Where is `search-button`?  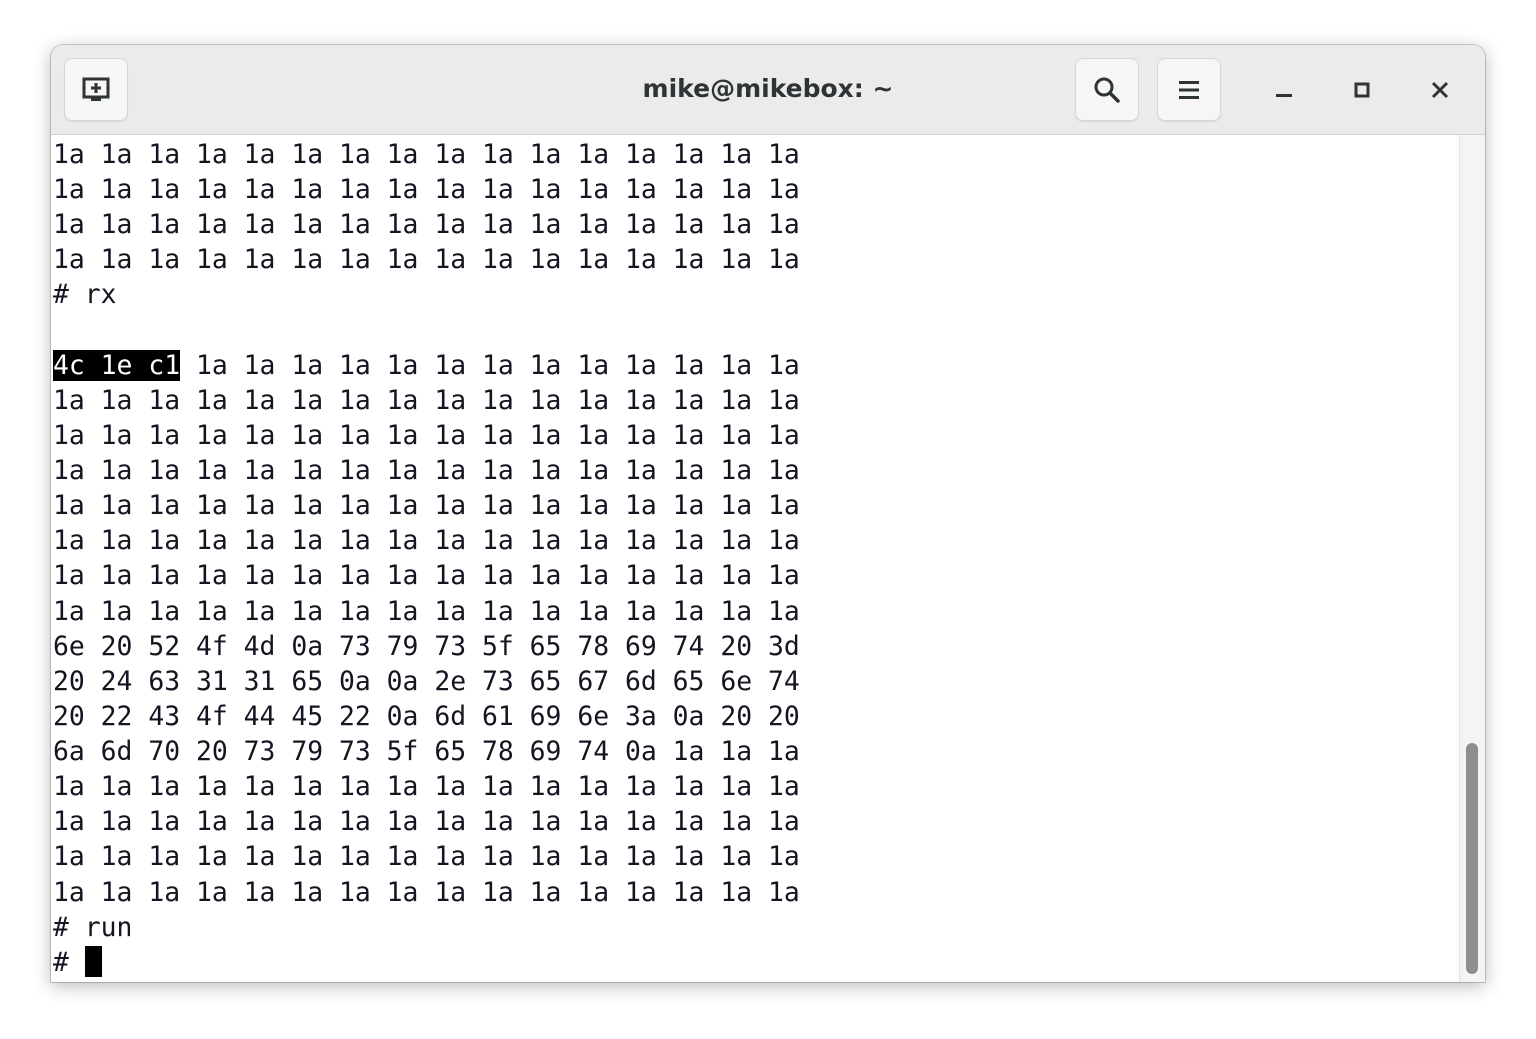 search-button is located at coordinates (1107, 89).